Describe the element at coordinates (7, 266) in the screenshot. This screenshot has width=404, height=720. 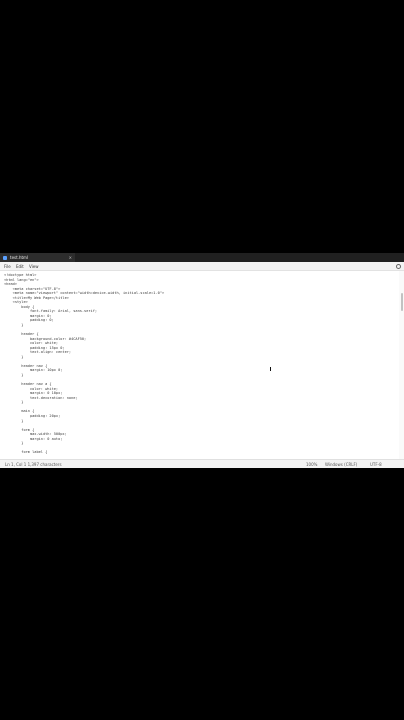
I see `menu-file: File` at that location.